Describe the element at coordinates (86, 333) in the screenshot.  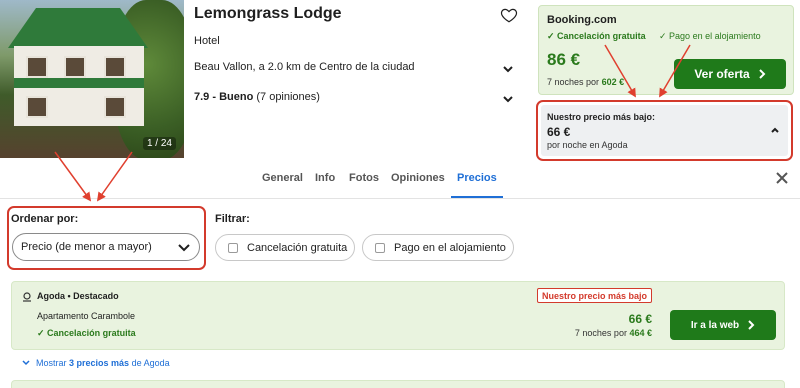
I see `result-cancellation: ✓ Cancelación gratuita` at that location.